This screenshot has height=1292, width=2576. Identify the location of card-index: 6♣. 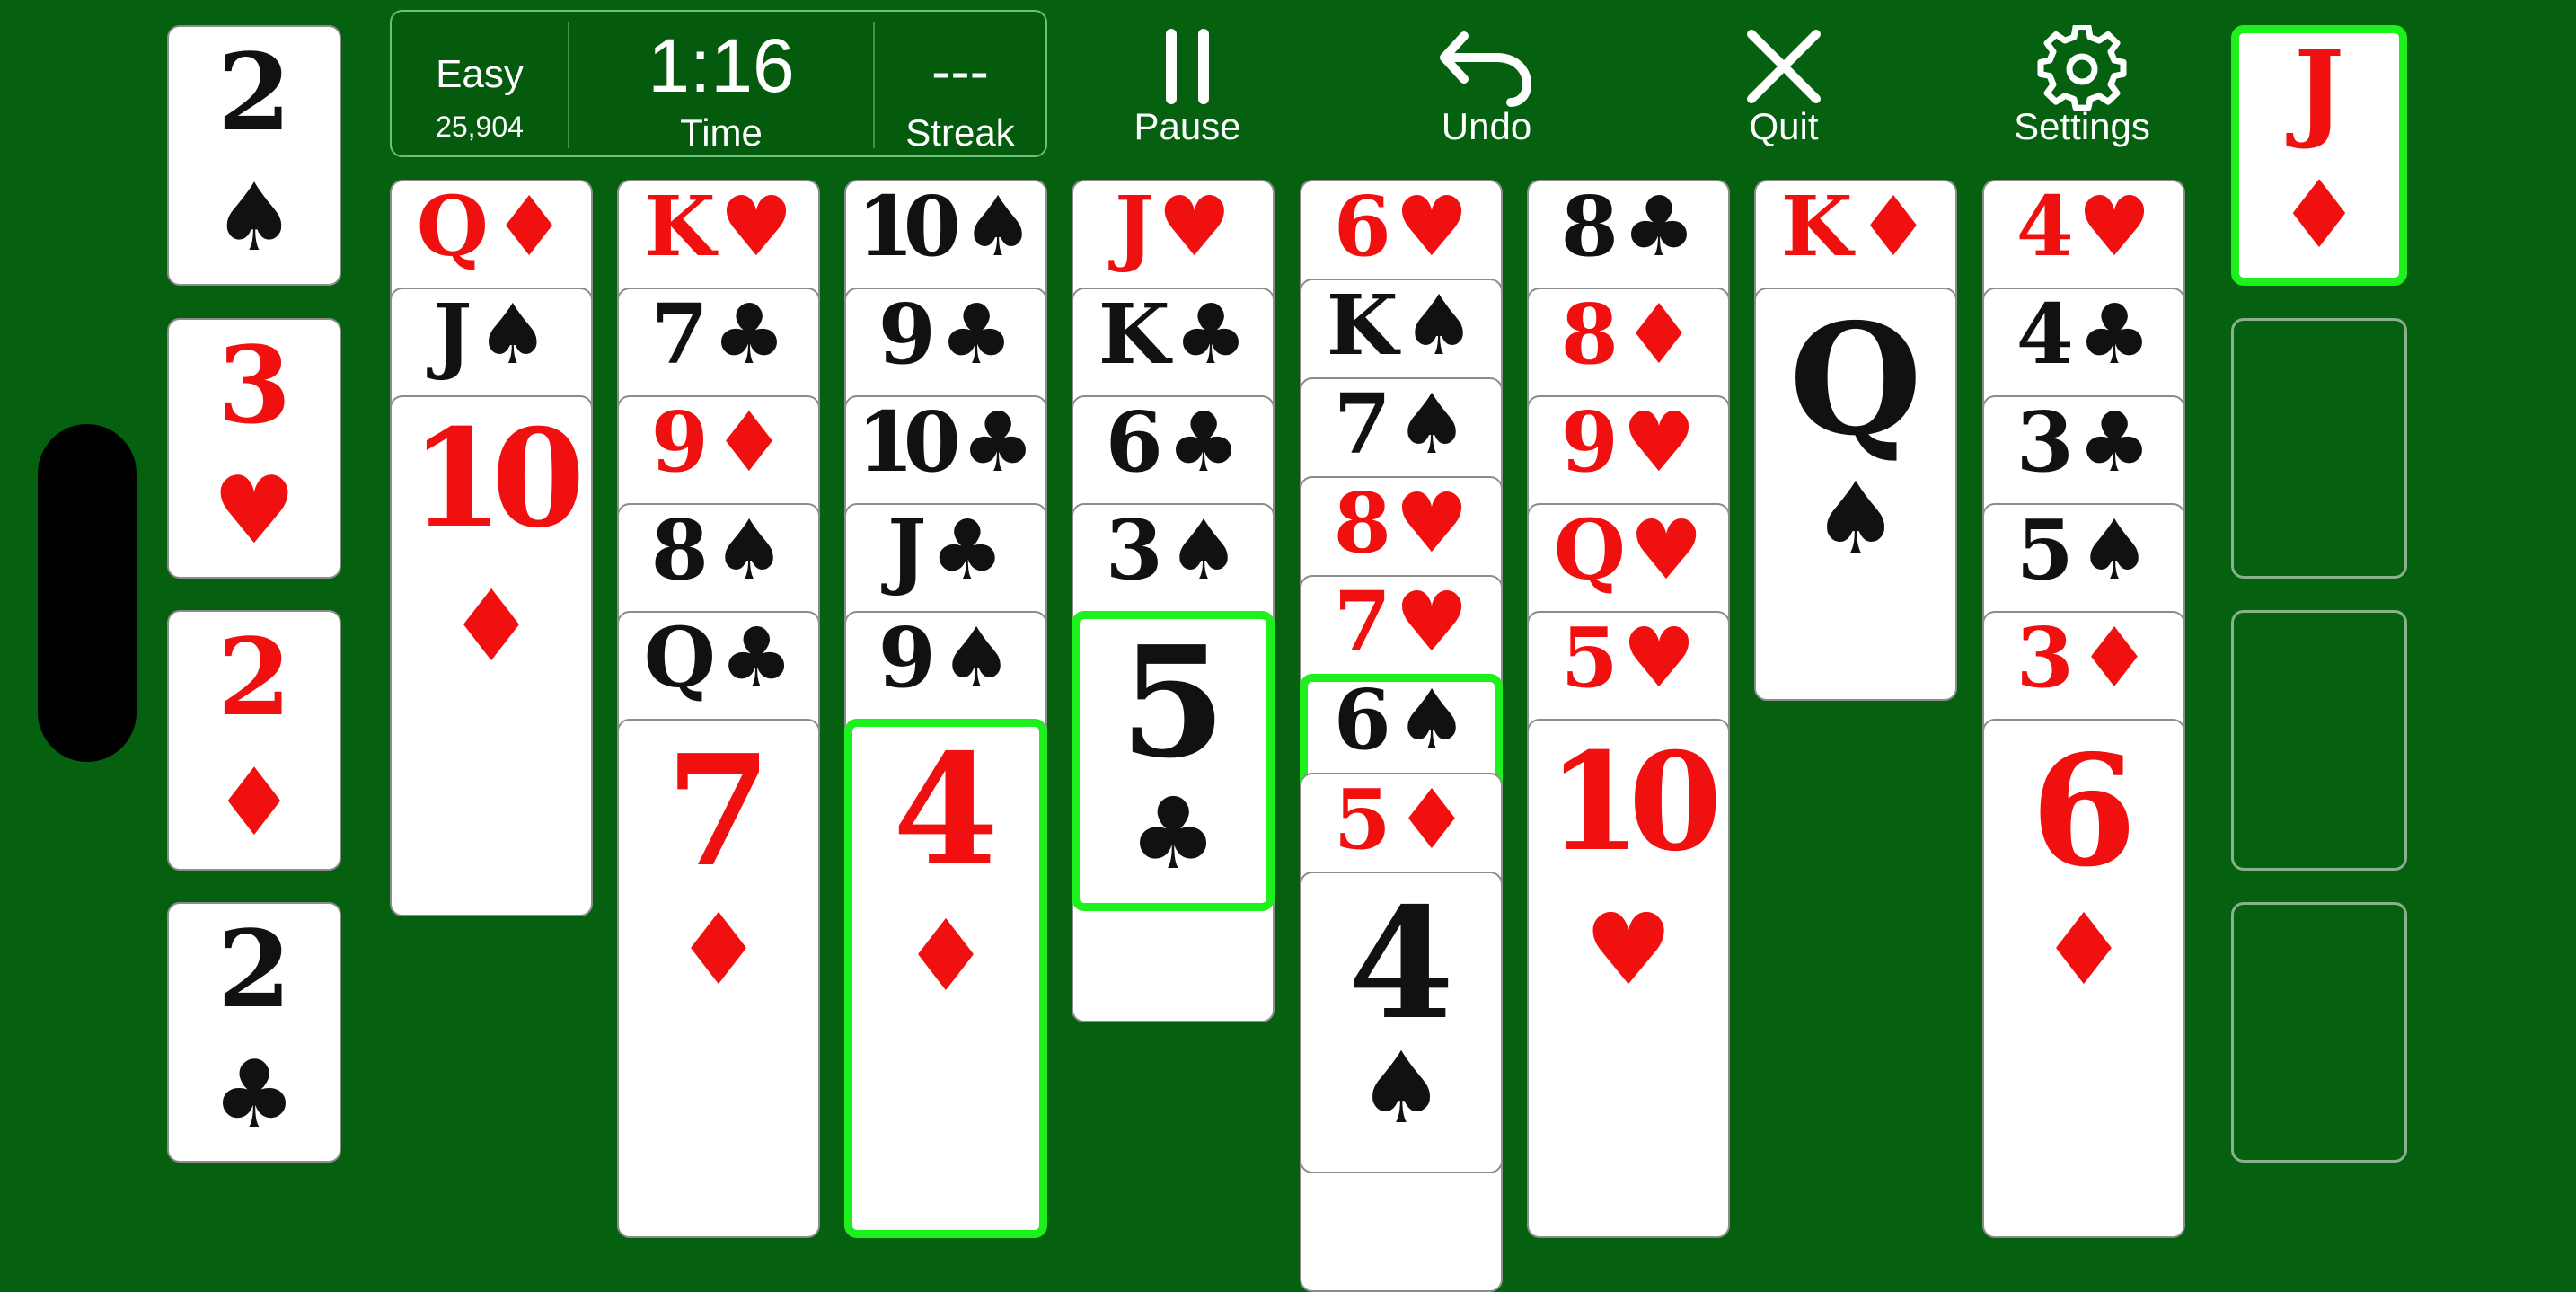
(1173, 442).